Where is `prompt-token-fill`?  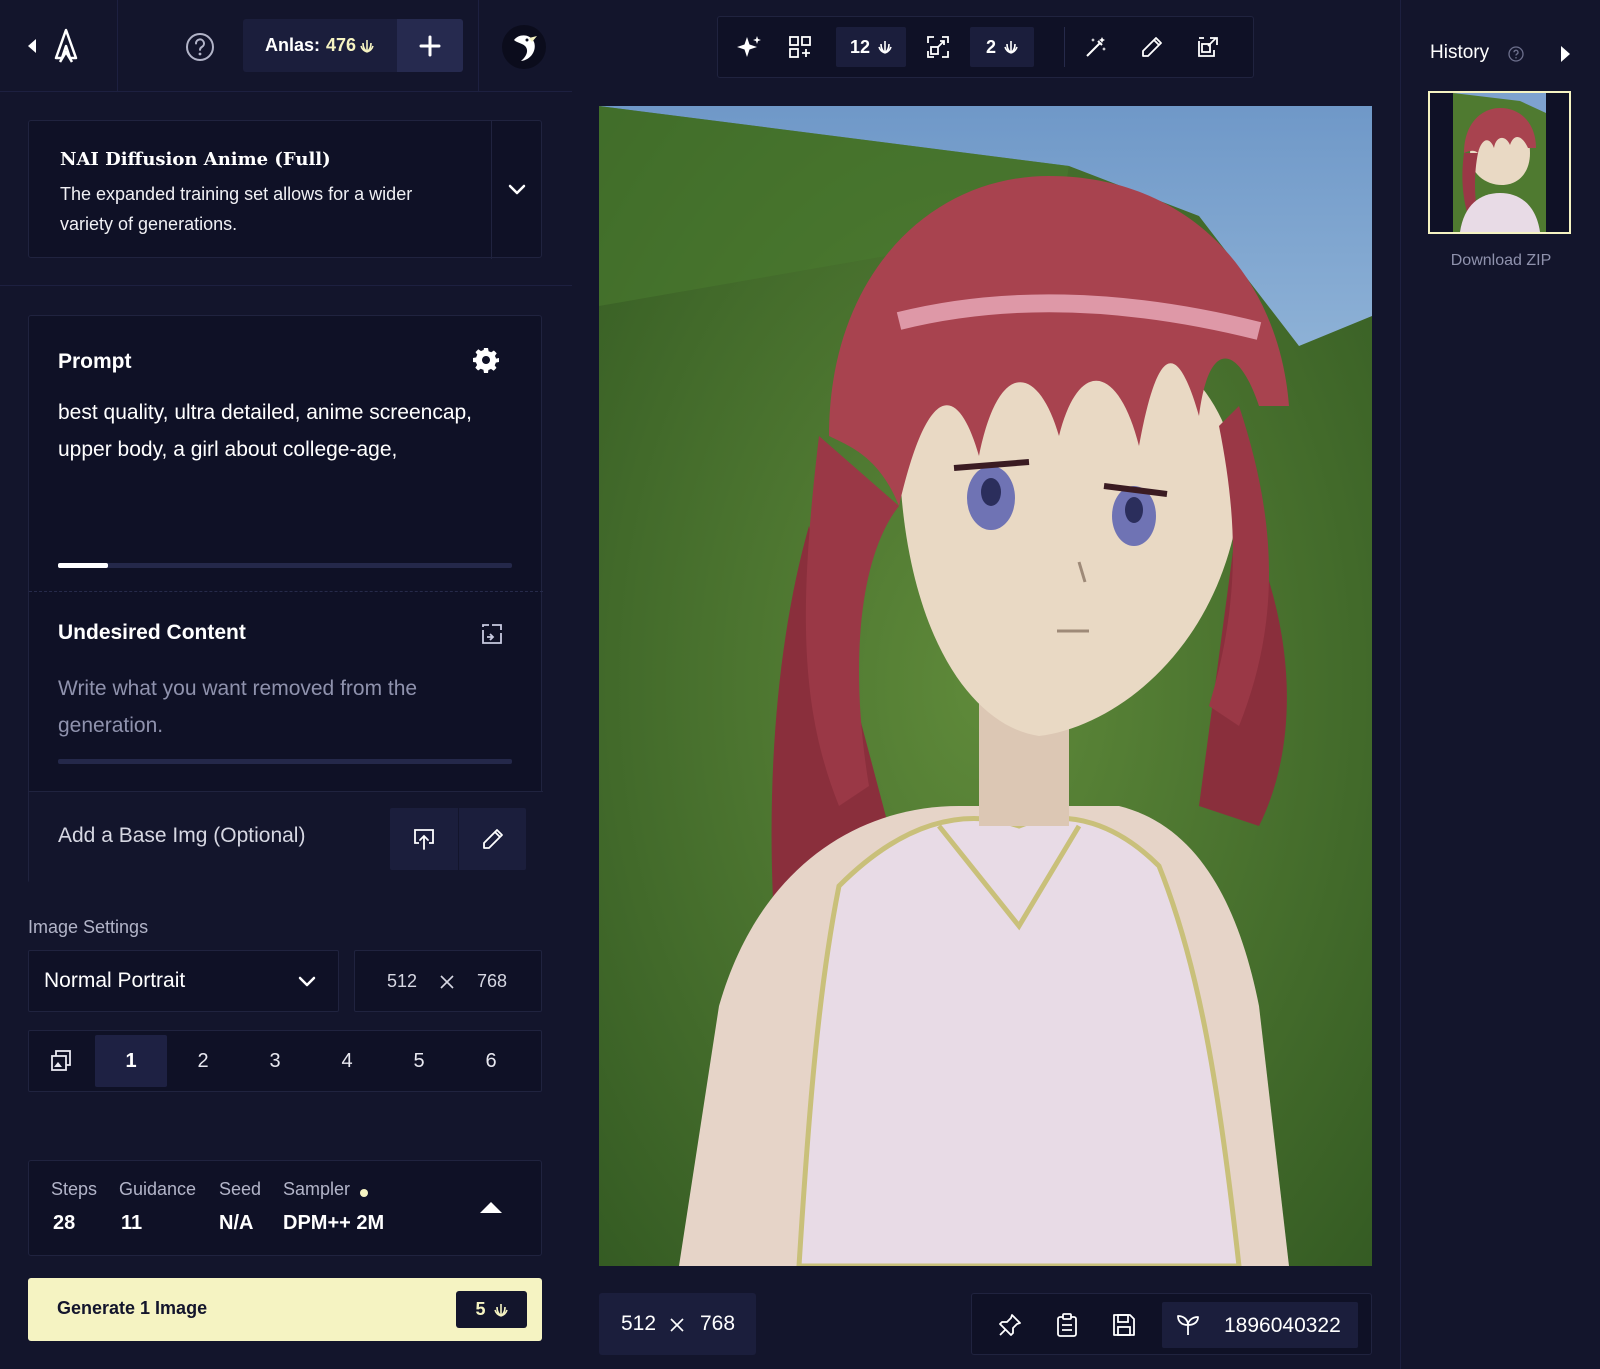
prompt-token-fill is located at coordinates (83, 565).